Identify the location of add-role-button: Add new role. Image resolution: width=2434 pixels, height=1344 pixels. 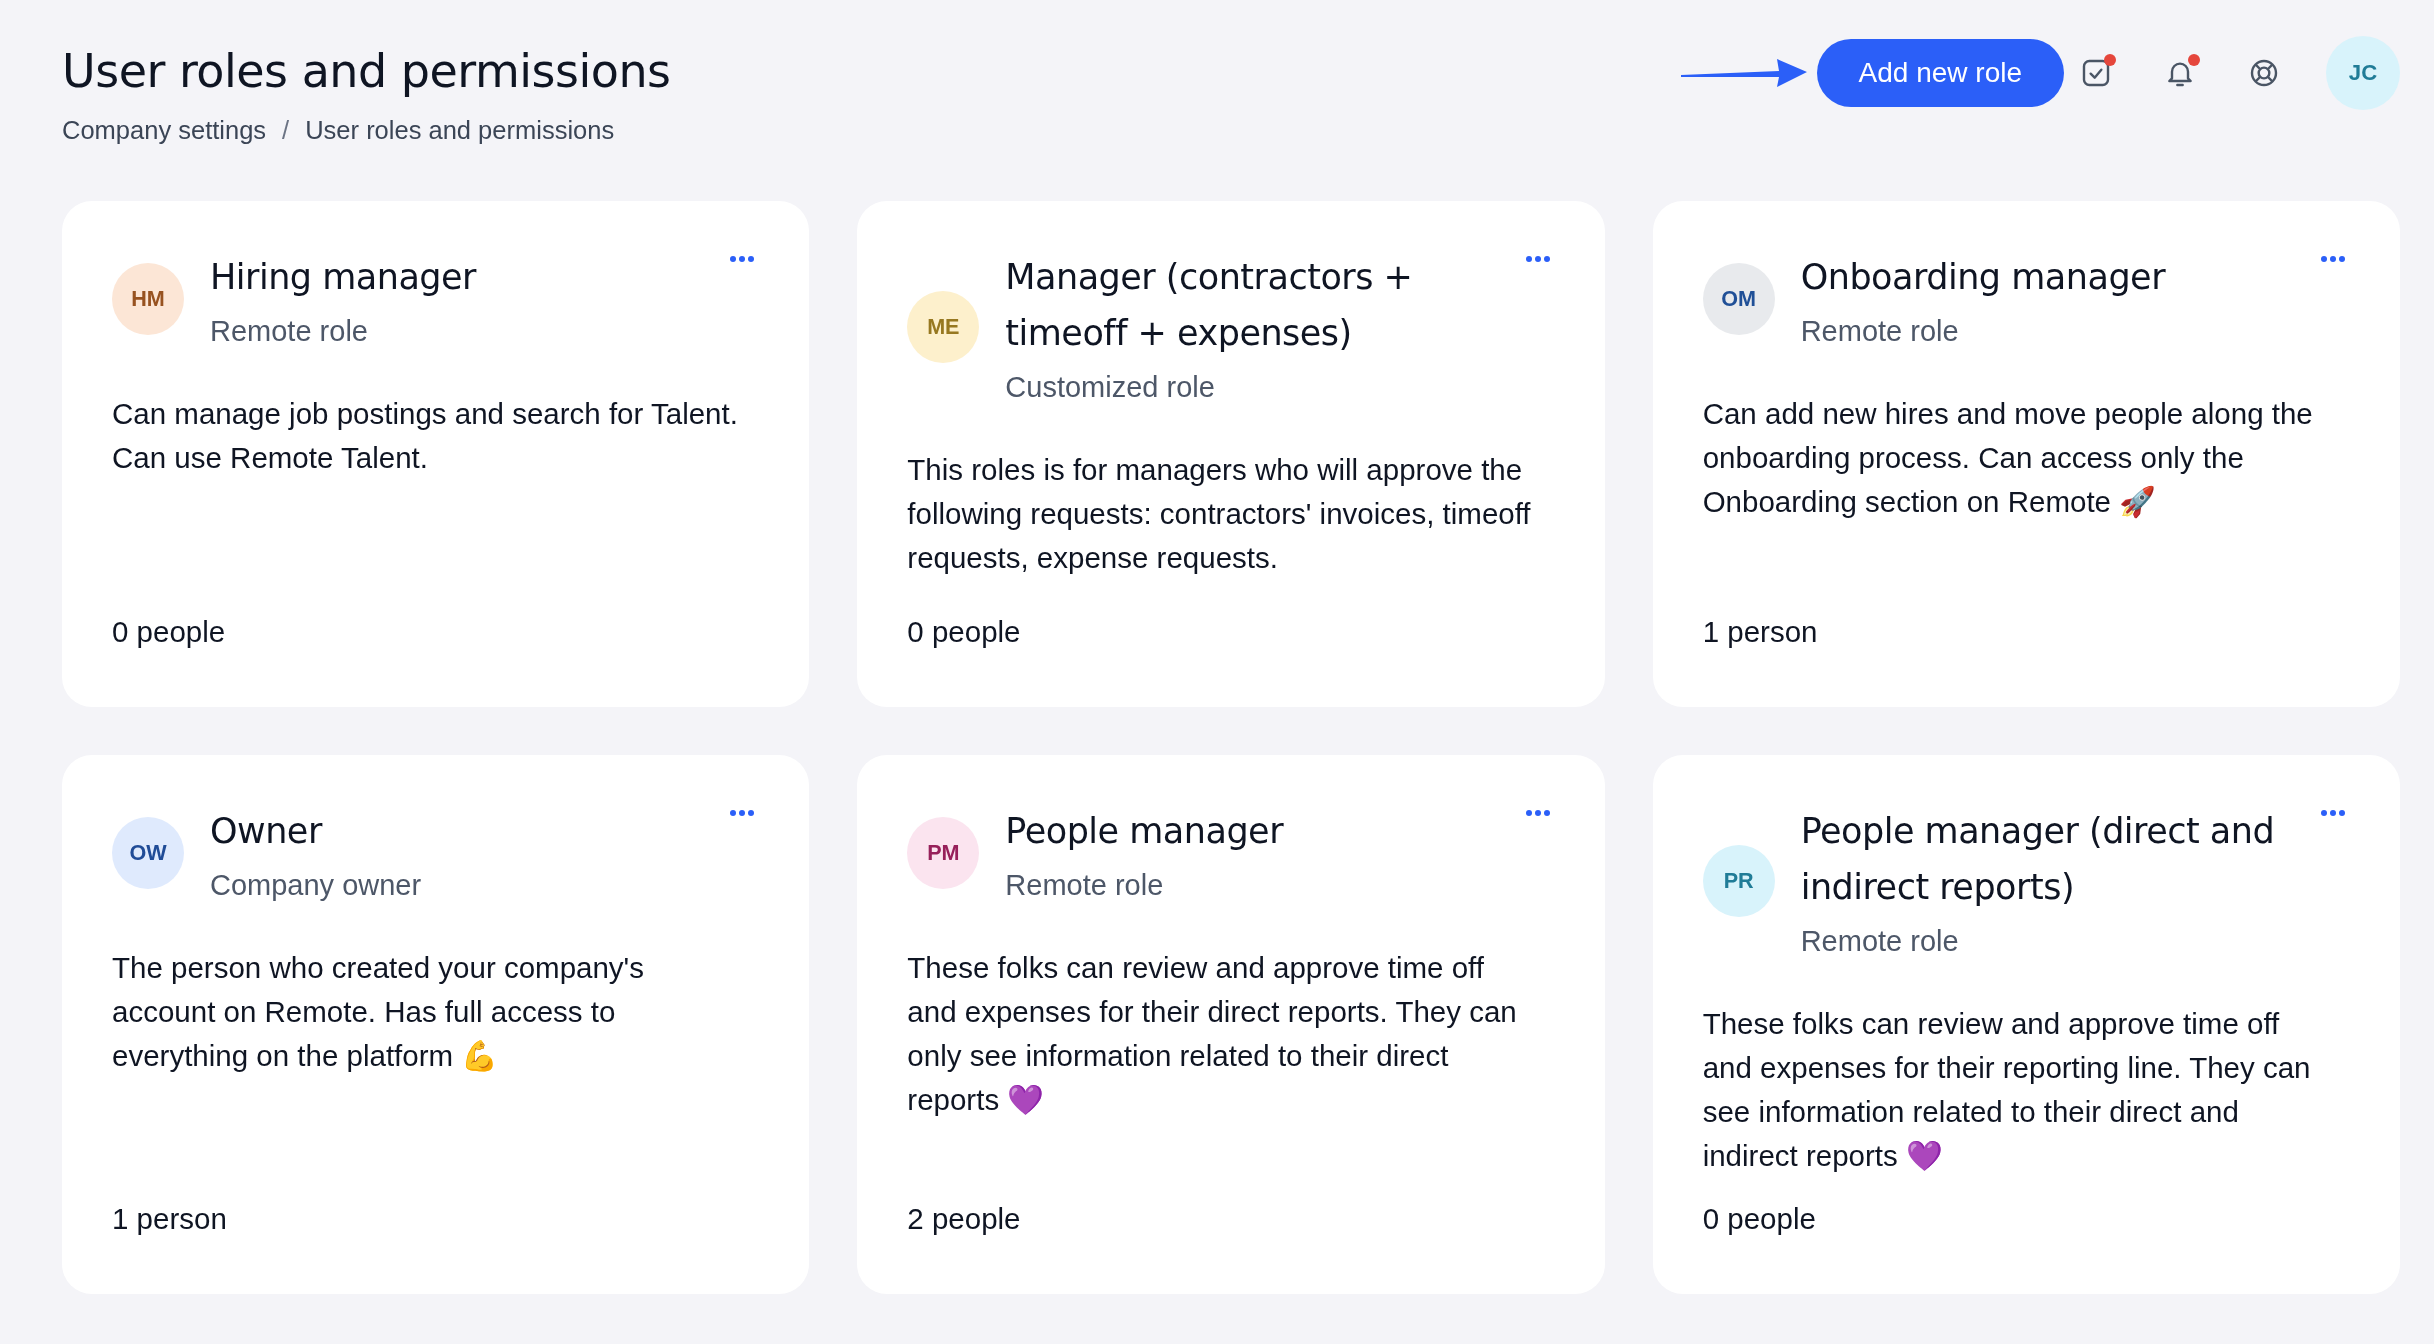
(1940, 73).